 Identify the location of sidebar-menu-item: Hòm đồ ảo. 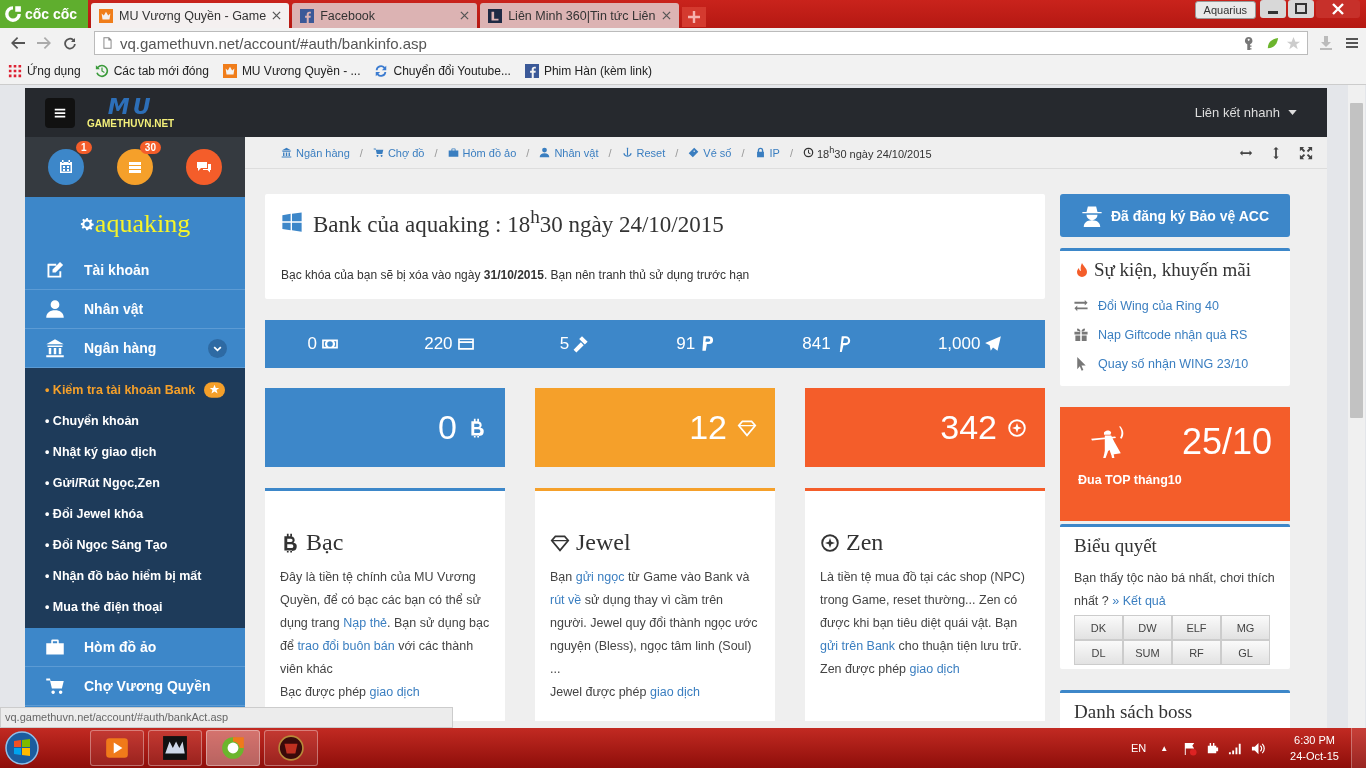
(135, 647).